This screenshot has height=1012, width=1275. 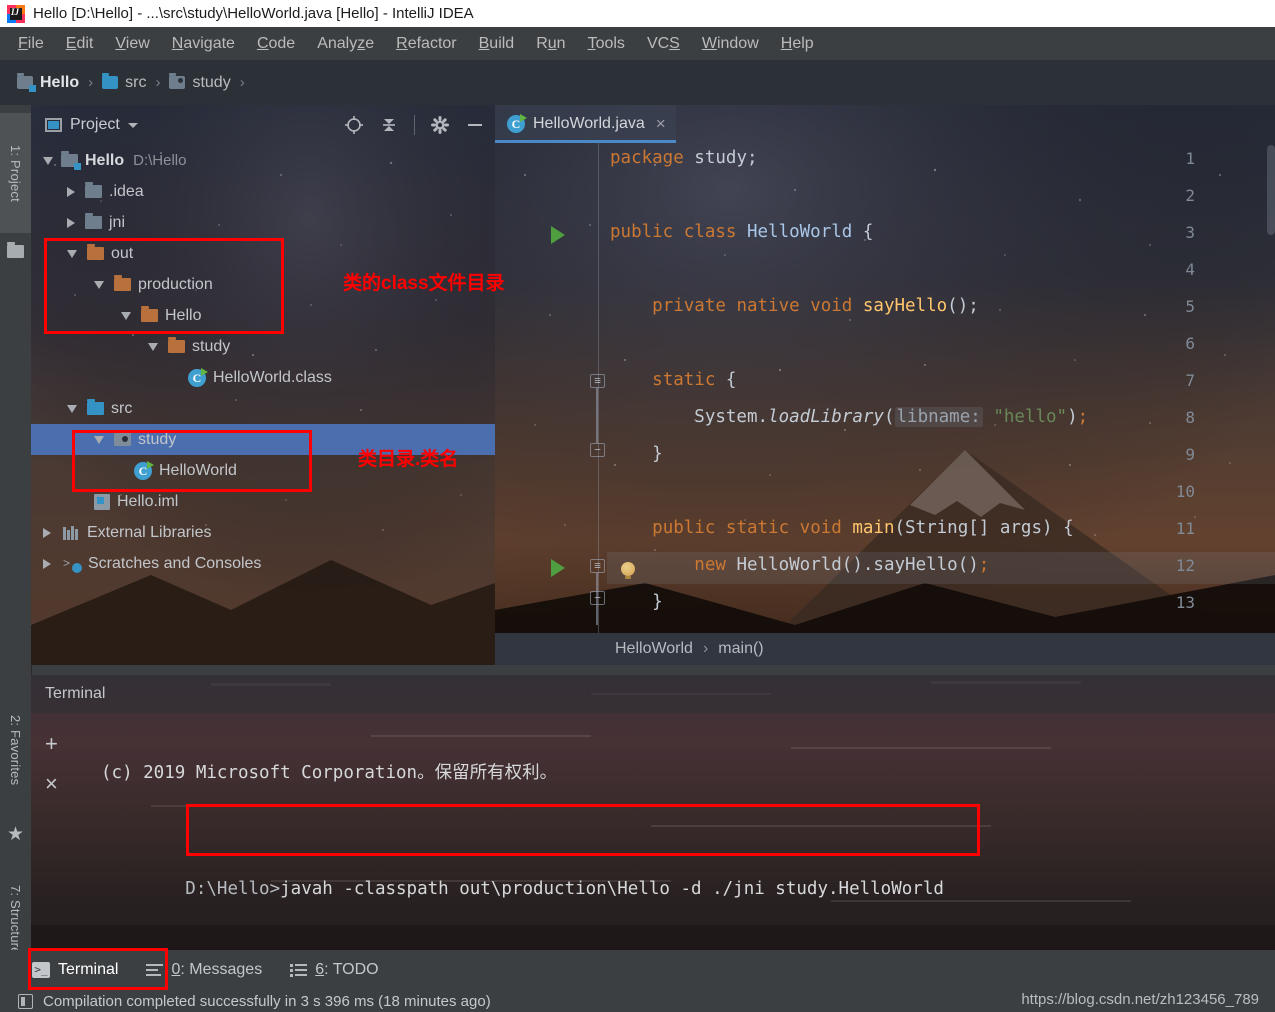 What do you see at coordinates (263, 160) in the screenshot?
I see `tree-node-hello-root: Hello D:\Hello` at bounding box center [263, 160].